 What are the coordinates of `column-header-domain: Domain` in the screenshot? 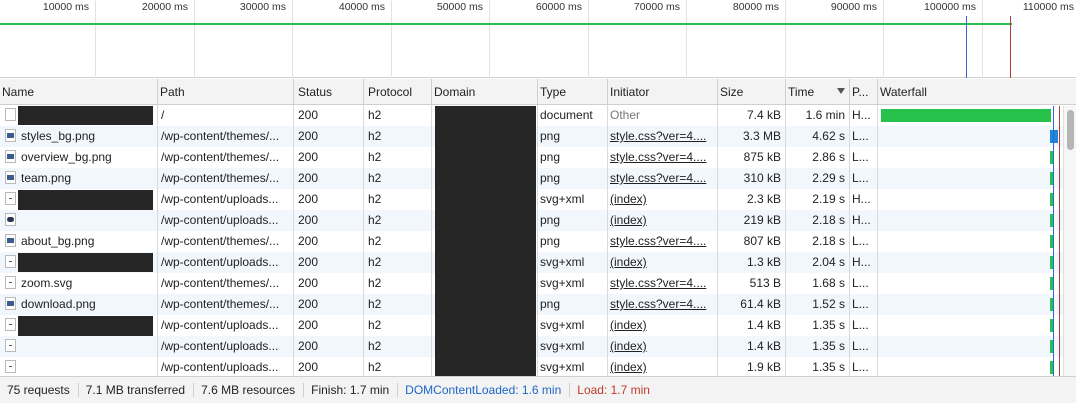 It's located at (485, 91).